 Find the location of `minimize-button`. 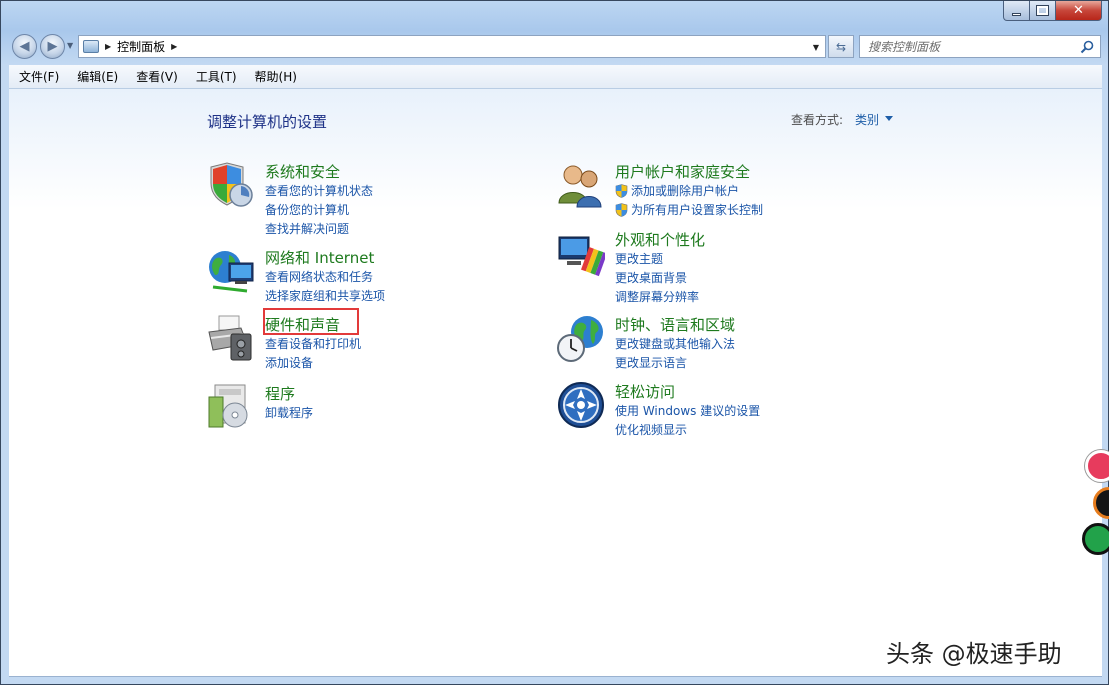

minimize-button is located at coordinates (1016, 11).